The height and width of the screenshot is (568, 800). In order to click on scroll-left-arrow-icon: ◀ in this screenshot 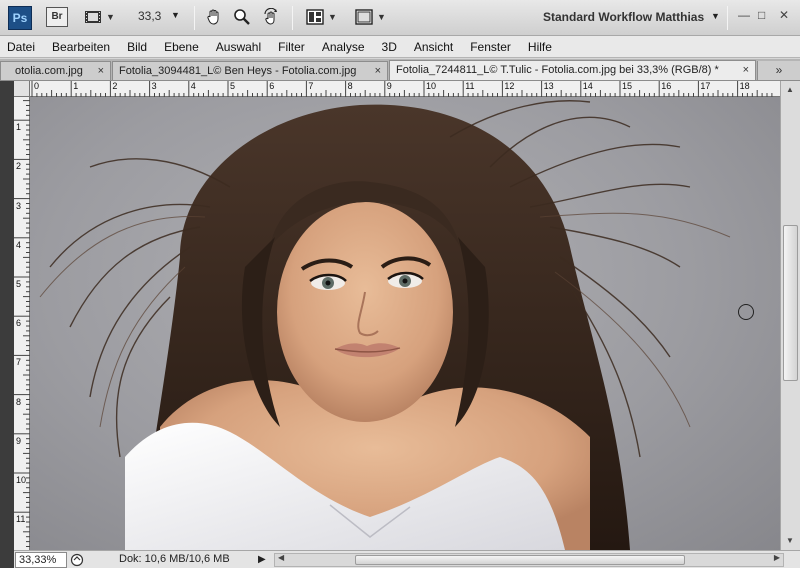, I will do `click(281, 557)`.